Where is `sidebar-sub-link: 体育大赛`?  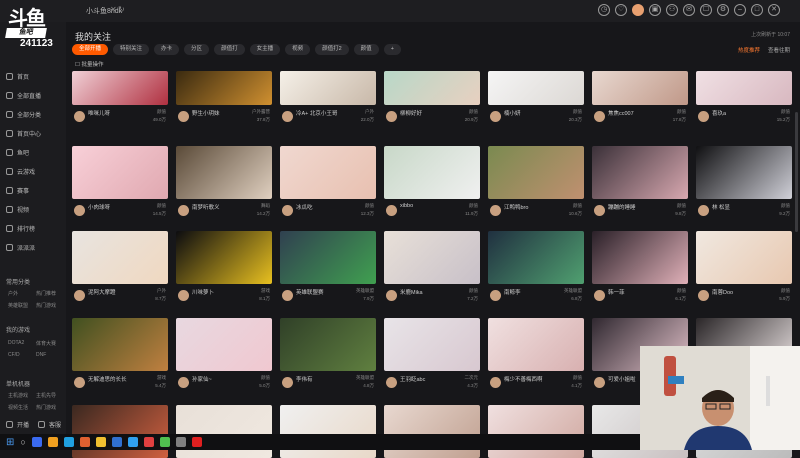 sidebar-sub-link: 体育大赛 is located at coordinates (46, 343).